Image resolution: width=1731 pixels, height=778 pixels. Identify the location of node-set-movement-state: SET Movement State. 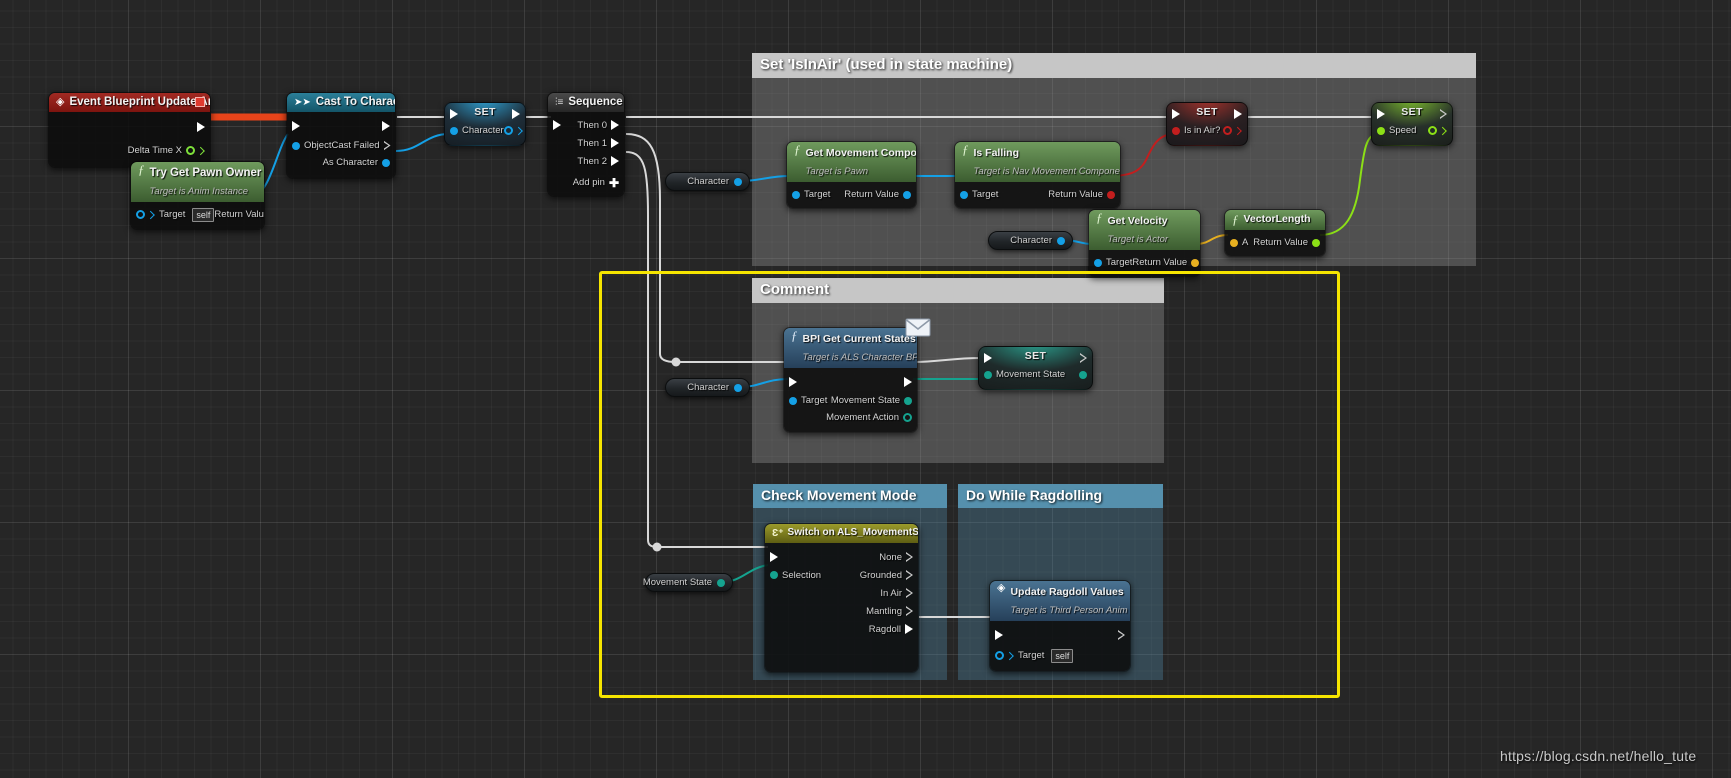
(1035, 368).